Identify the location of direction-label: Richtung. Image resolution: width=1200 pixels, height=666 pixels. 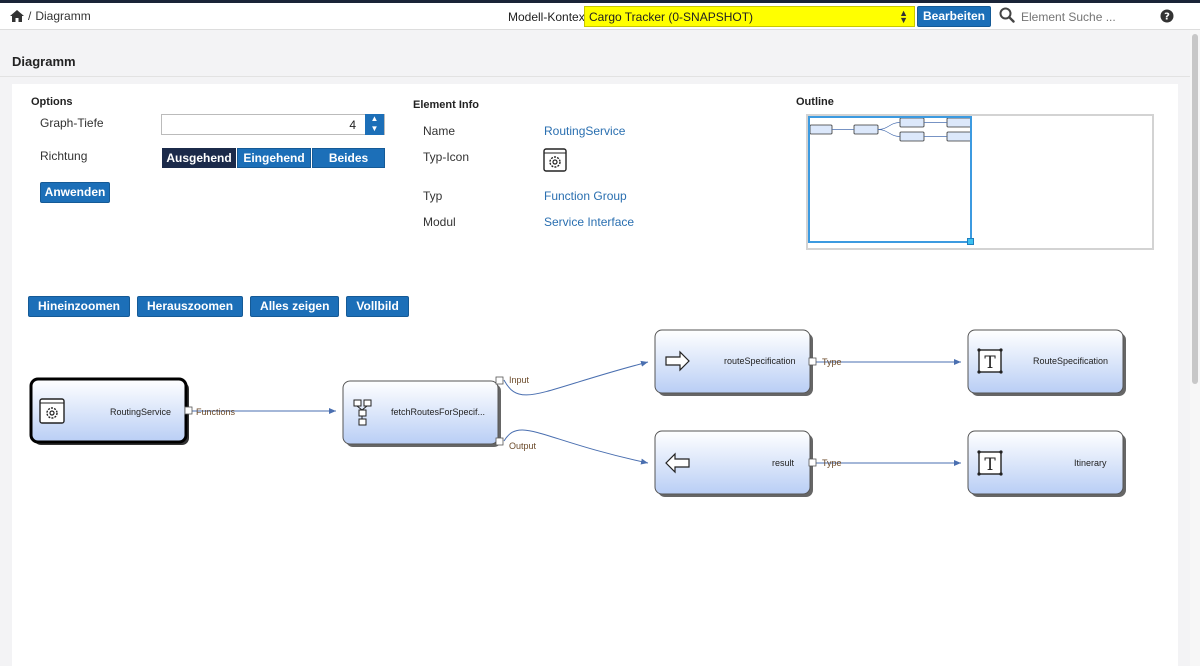
(64, 156).